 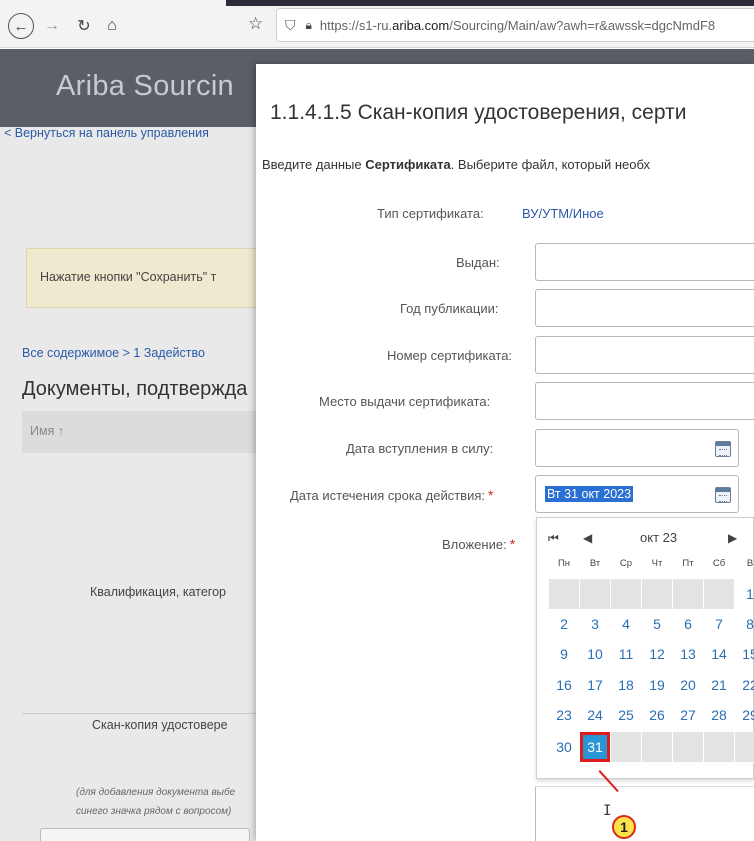 What do you see at coordinates (314, 164) in the screenshot?
I see `desc-text-1: Введите данные` at bounding box center [314, 164].